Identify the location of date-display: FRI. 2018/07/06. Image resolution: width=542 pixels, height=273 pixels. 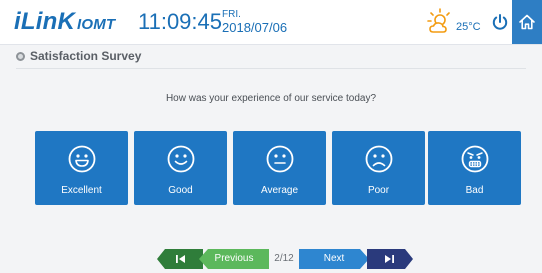
(254, 22).